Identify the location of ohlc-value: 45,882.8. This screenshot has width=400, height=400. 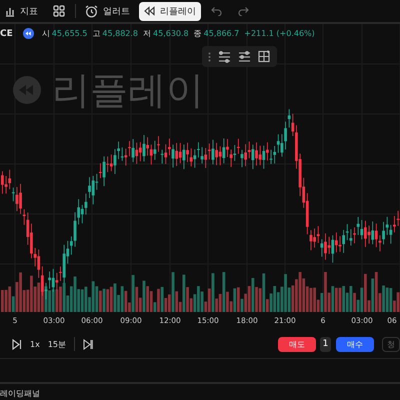
(120, 33).